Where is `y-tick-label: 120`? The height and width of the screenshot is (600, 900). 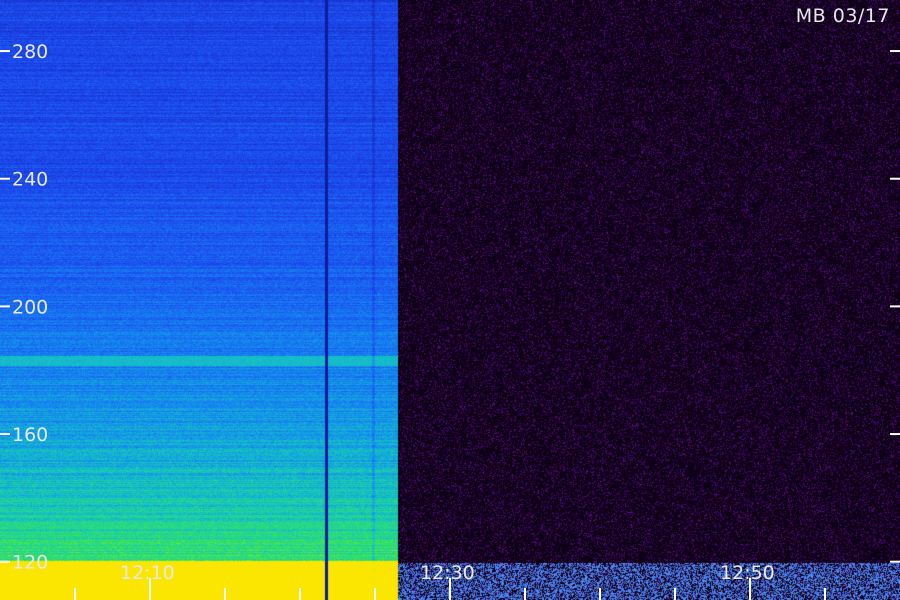 y-tick-label: 120 is located at coordinates (30, 563).